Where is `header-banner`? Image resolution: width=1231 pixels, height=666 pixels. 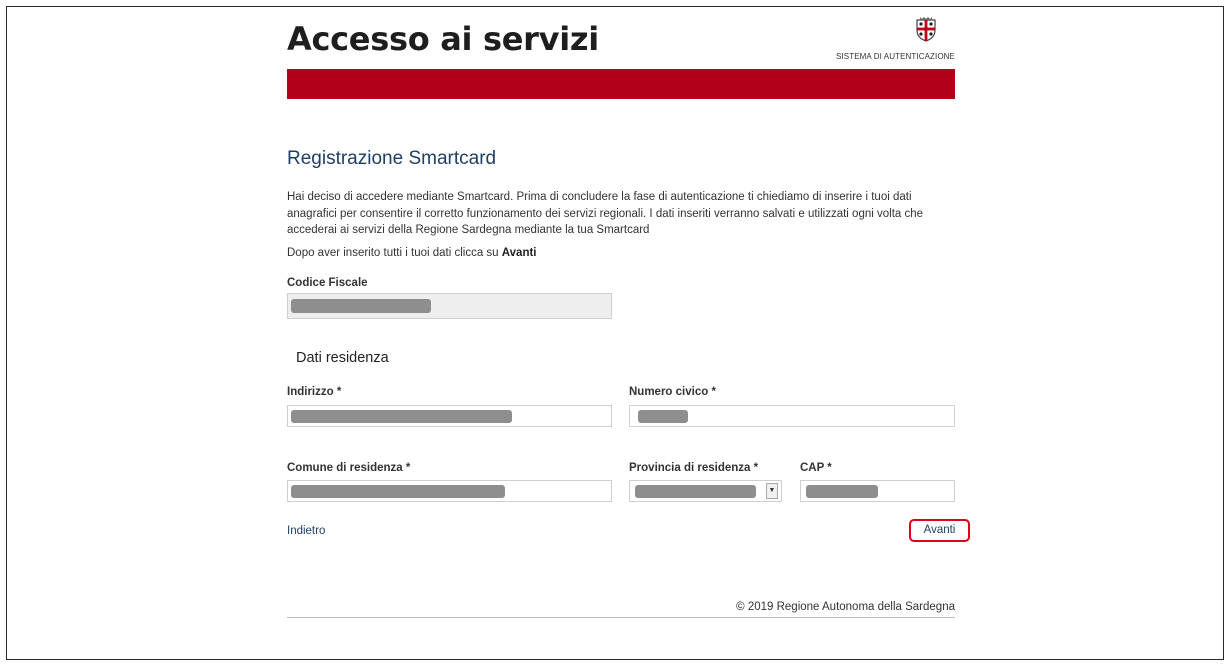 header-banner is located at coordinates (621, 84).